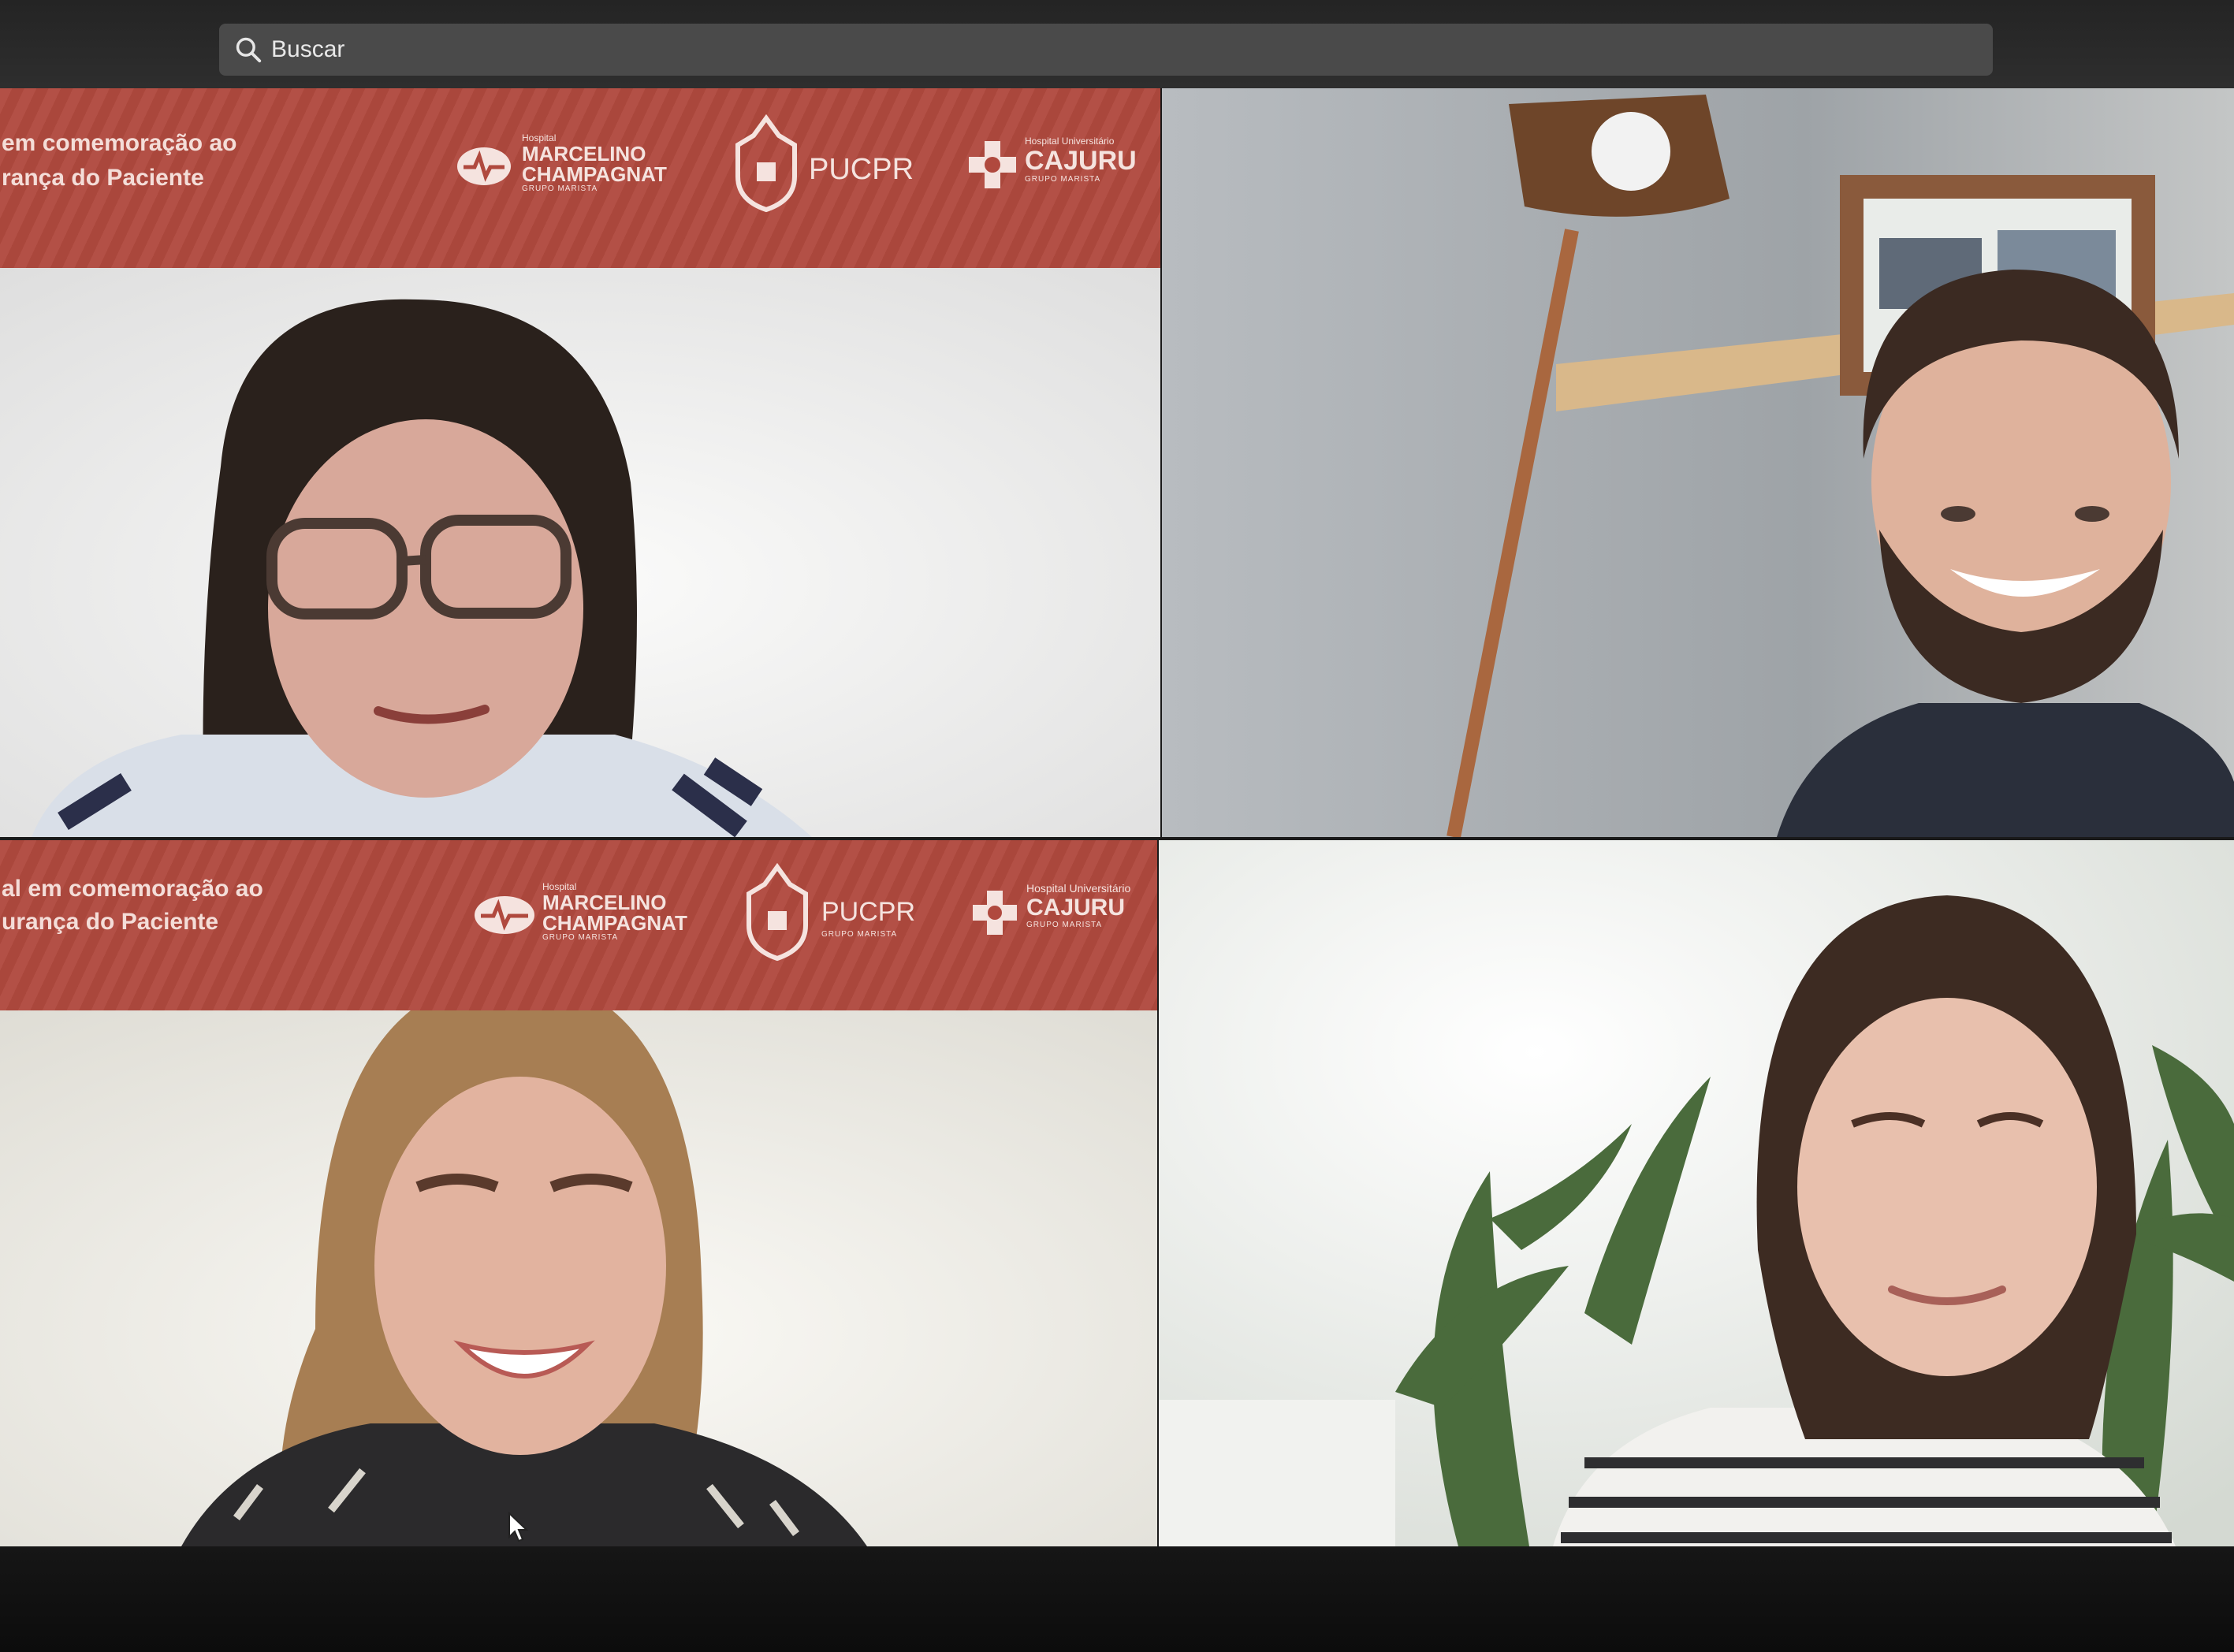 Image resolution: width=2234 pixels, height=1652 pixels. I want to click on window-bottom-bar, so click(1117, 1599).